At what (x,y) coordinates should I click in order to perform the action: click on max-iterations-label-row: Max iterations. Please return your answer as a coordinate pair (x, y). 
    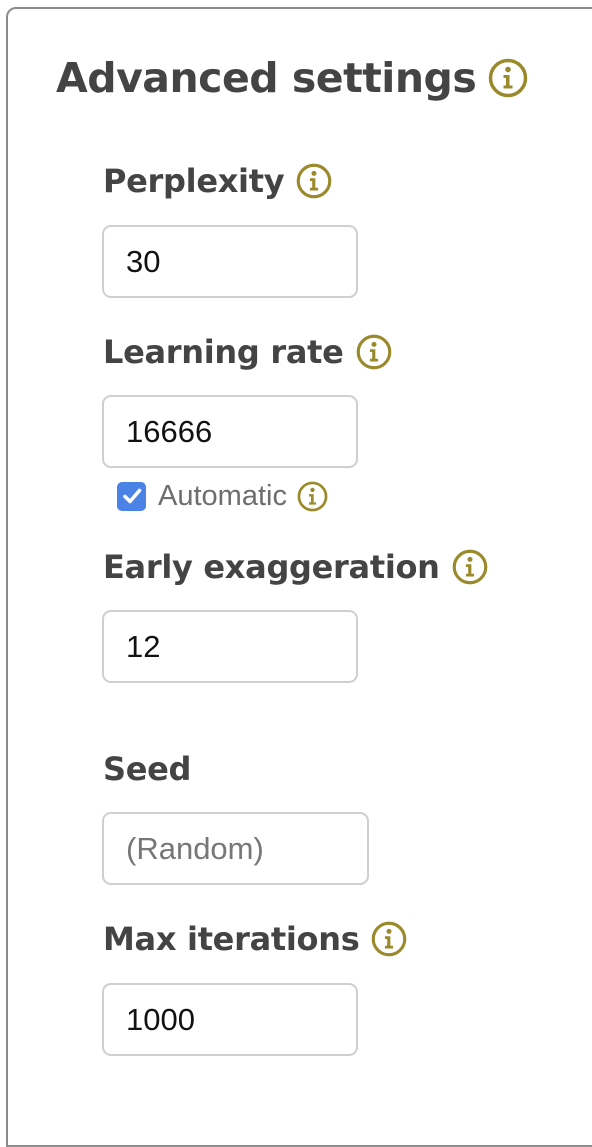
    Looking at the image, I should click on (255, 939).